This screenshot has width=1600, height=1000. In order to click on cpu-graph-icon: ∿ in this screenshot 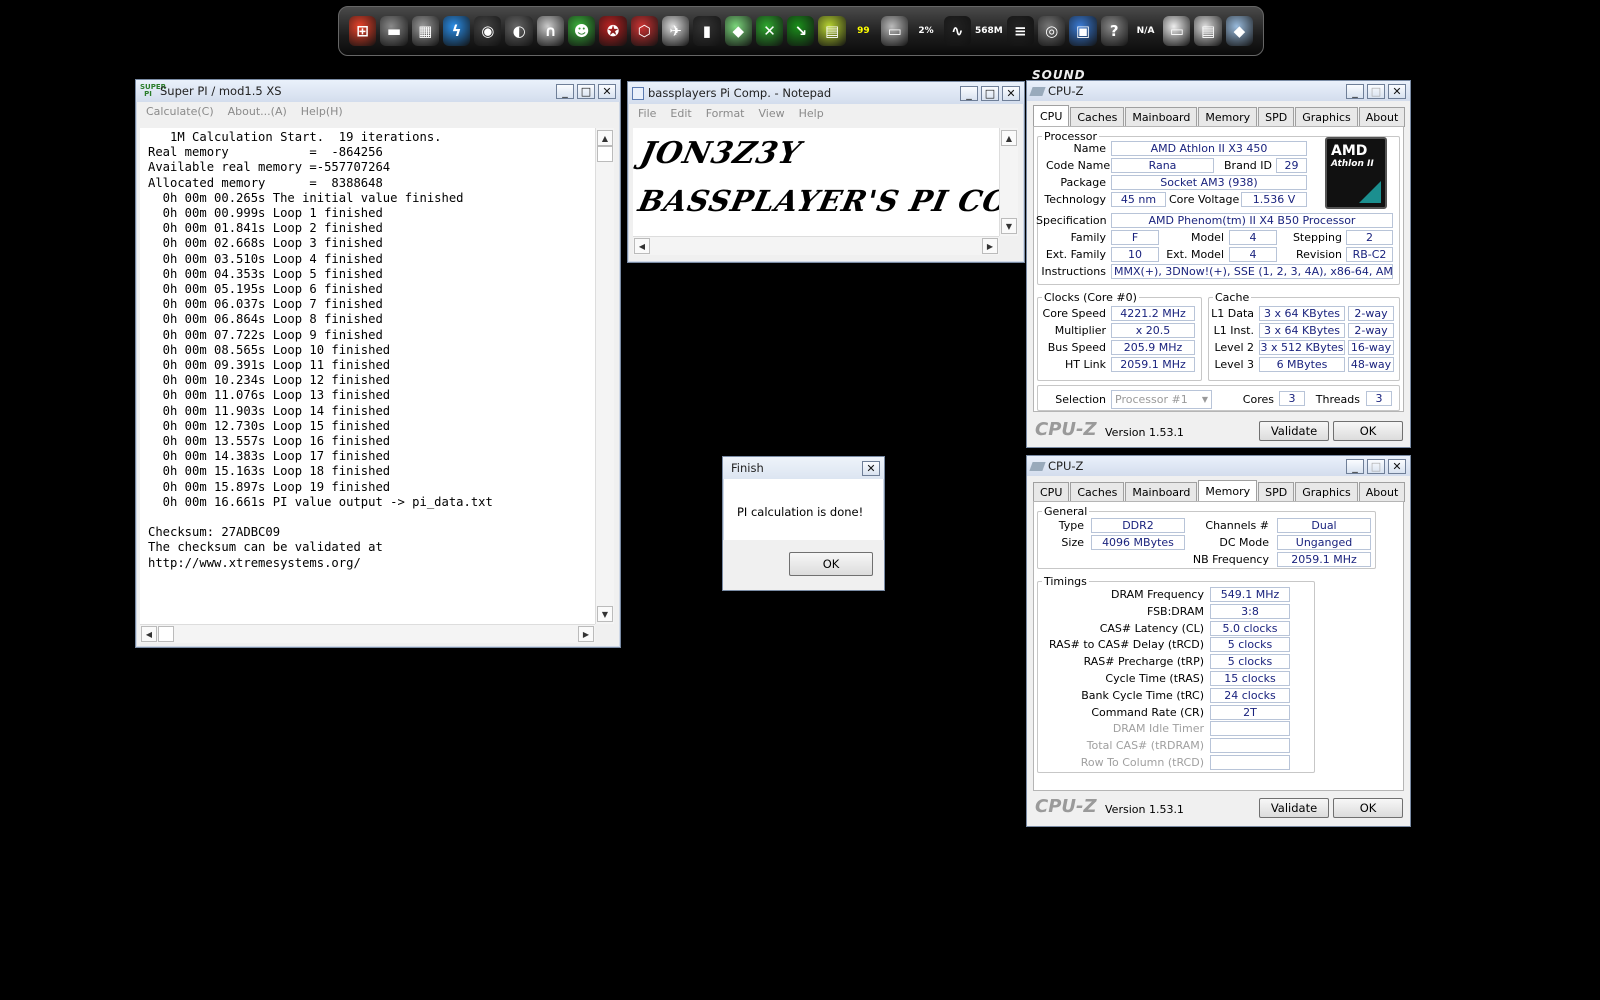, I will do `click(957, 31)`.